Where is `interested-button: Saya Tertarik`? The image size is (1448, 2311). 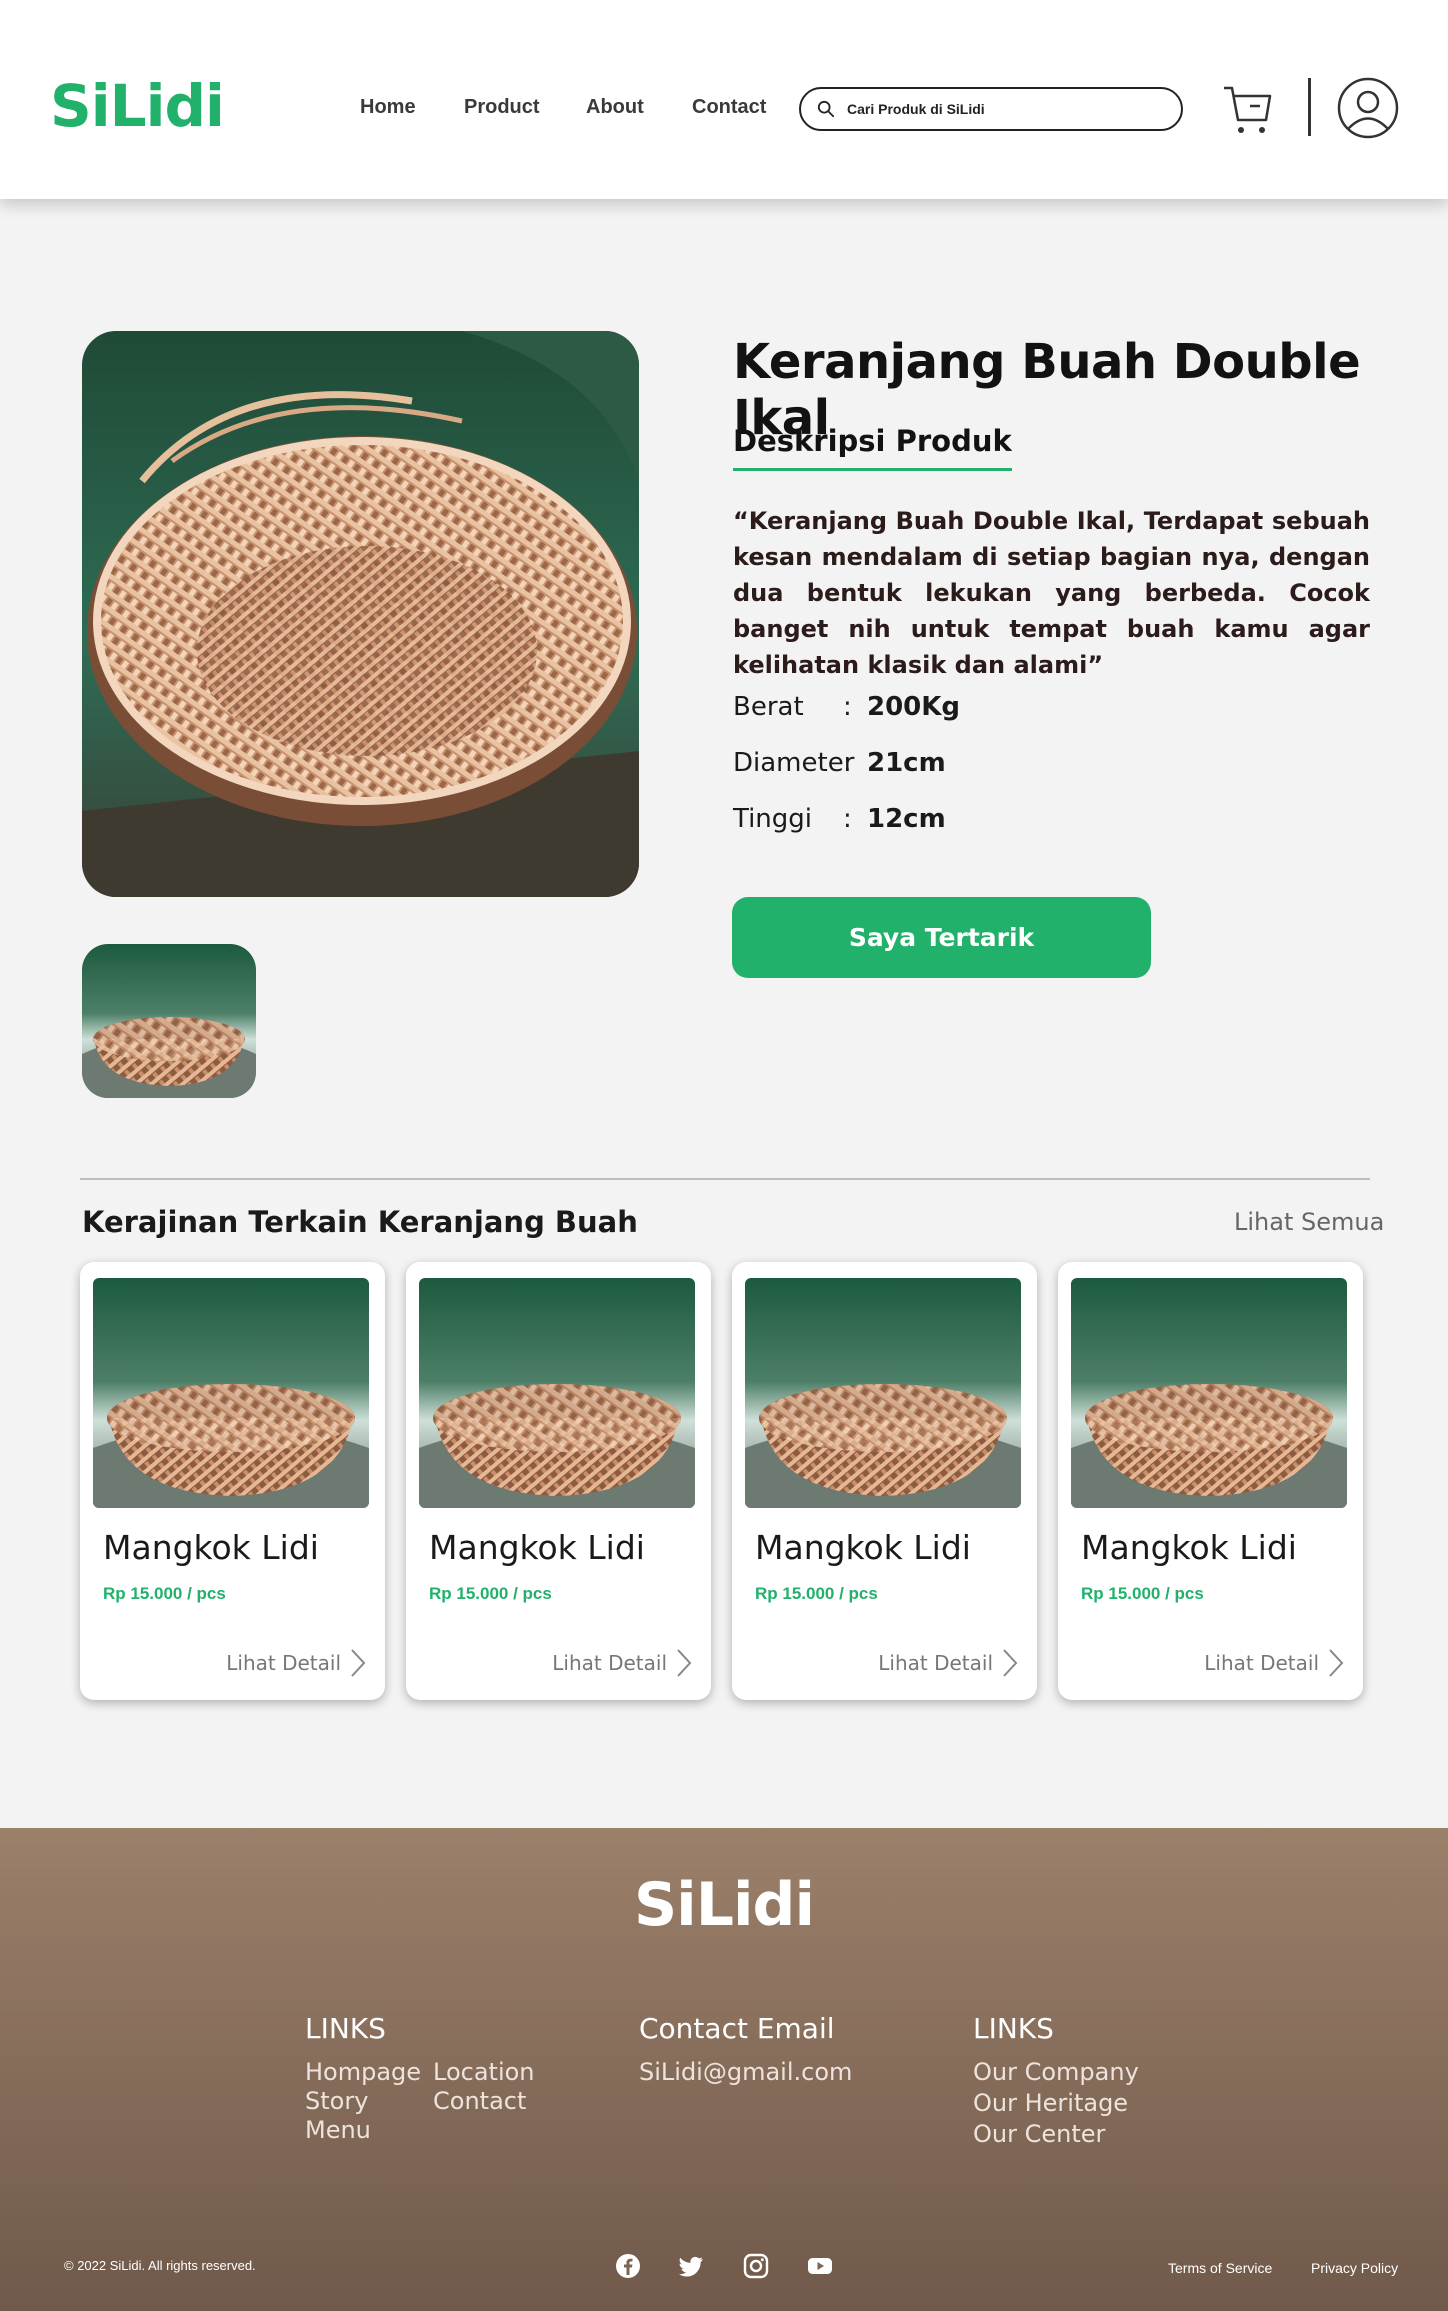 interested-button: Saya Tertarik is located at coordinates (941, 937).